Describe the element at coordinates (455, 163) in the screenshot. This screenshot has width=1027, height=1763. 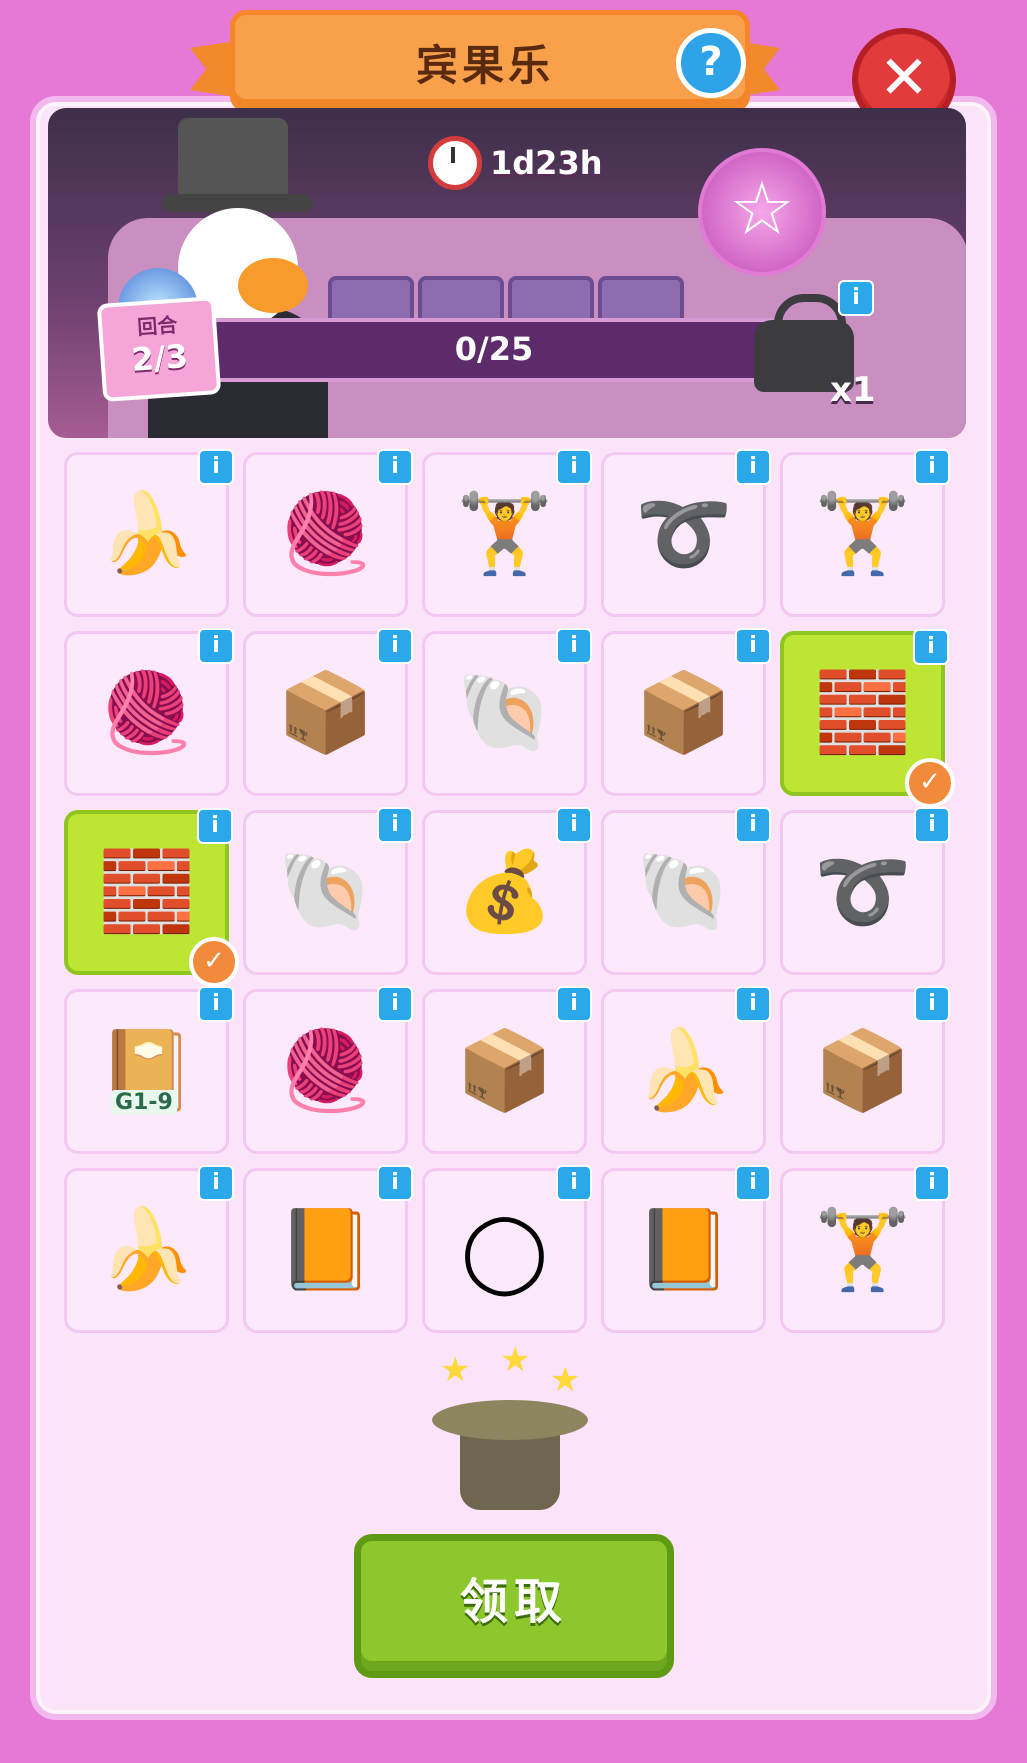
I see `clock-icon` at that location.